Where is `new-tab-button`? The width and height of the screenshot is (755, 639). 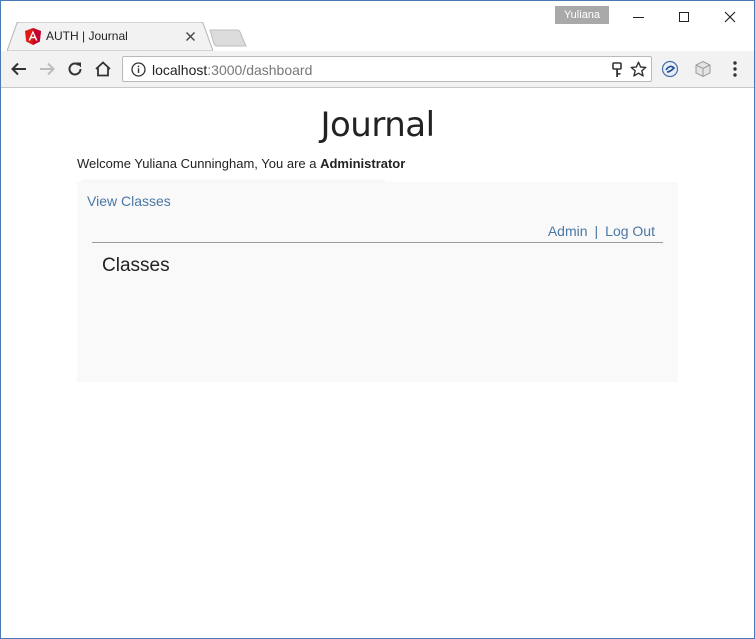 new-tab-button is located at coordinates (228, 38).